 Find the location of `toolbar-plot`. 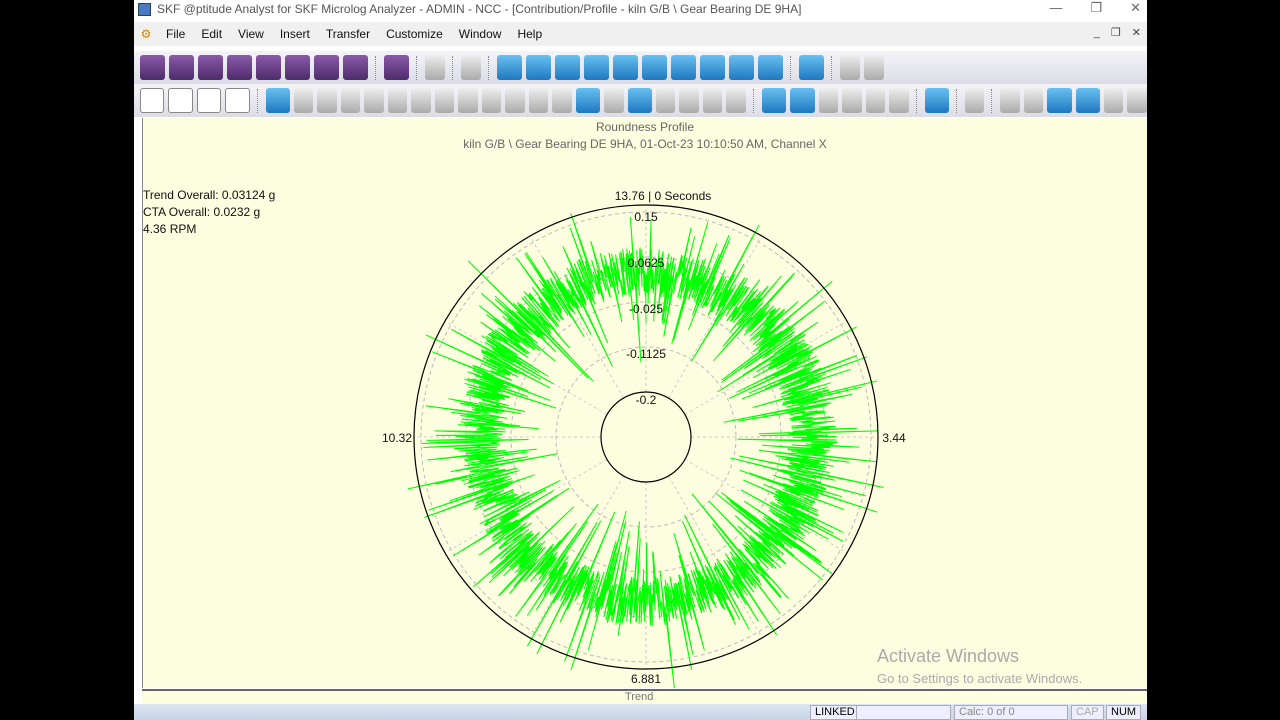

toolbar-plot is located at coordinates (640, 100).